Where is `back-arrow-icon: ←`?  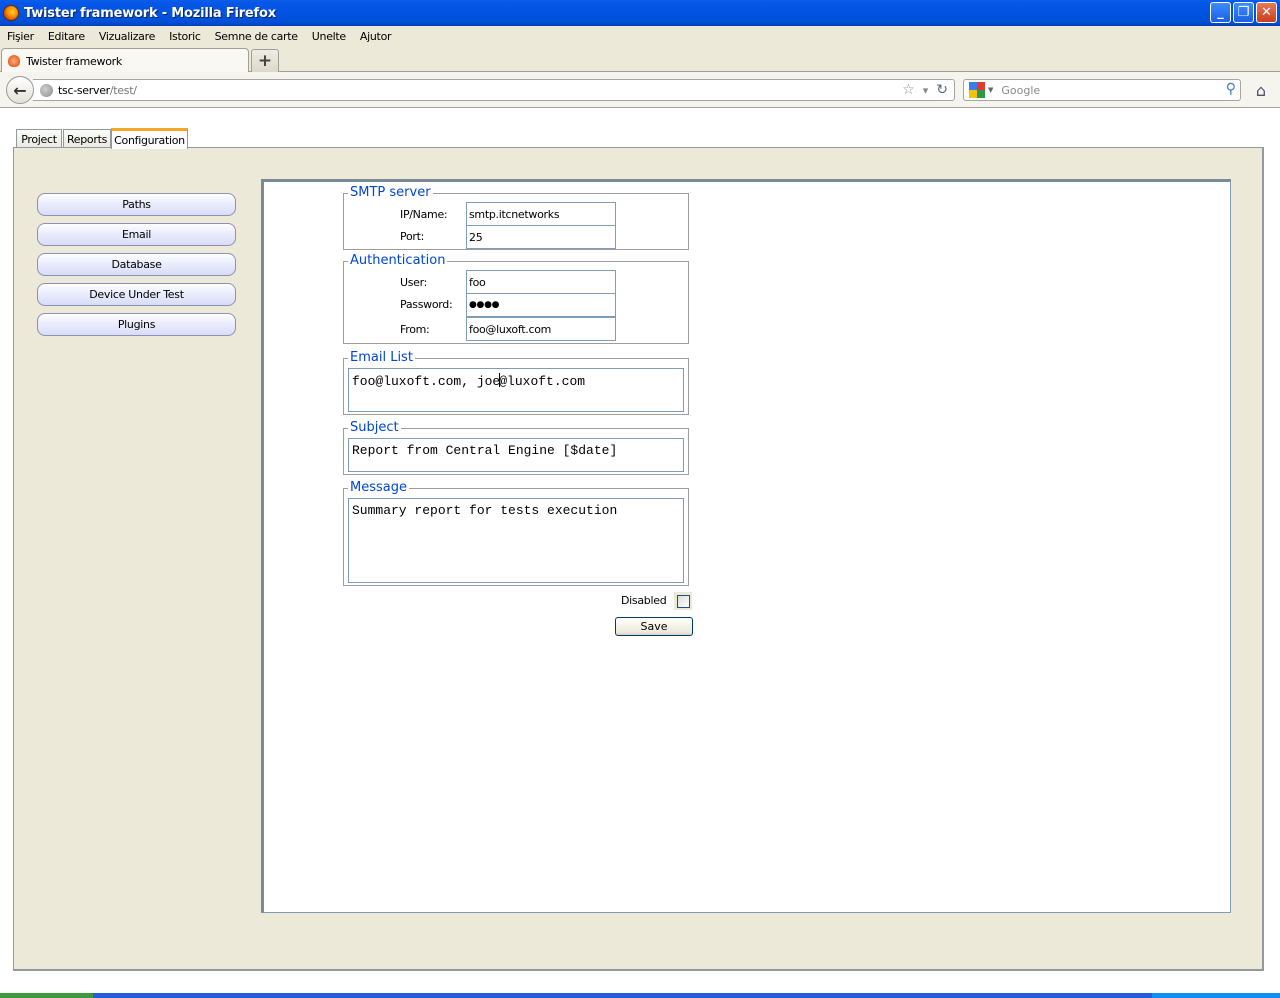 back-arrow-icon: ← is located at coordinates (20, 90).